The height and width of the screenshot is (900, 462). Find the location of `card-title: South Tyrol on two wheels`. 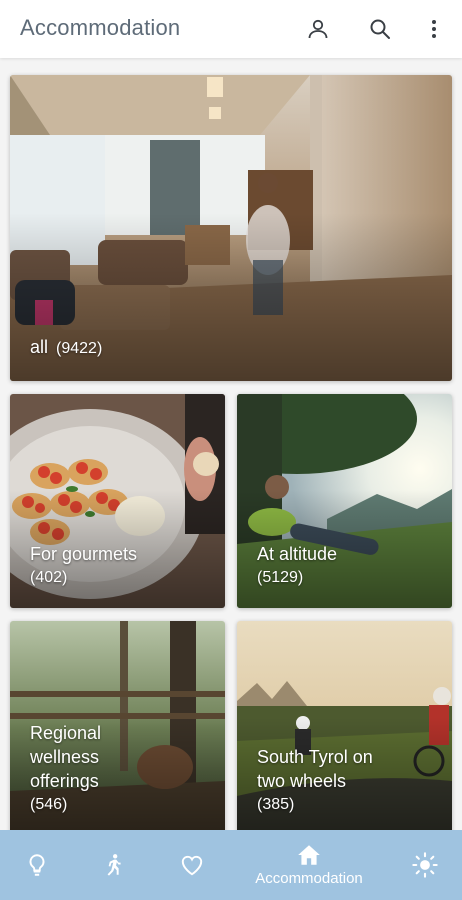

card-title: South Tyrol on two wheels is located at coordinates (315, 769).